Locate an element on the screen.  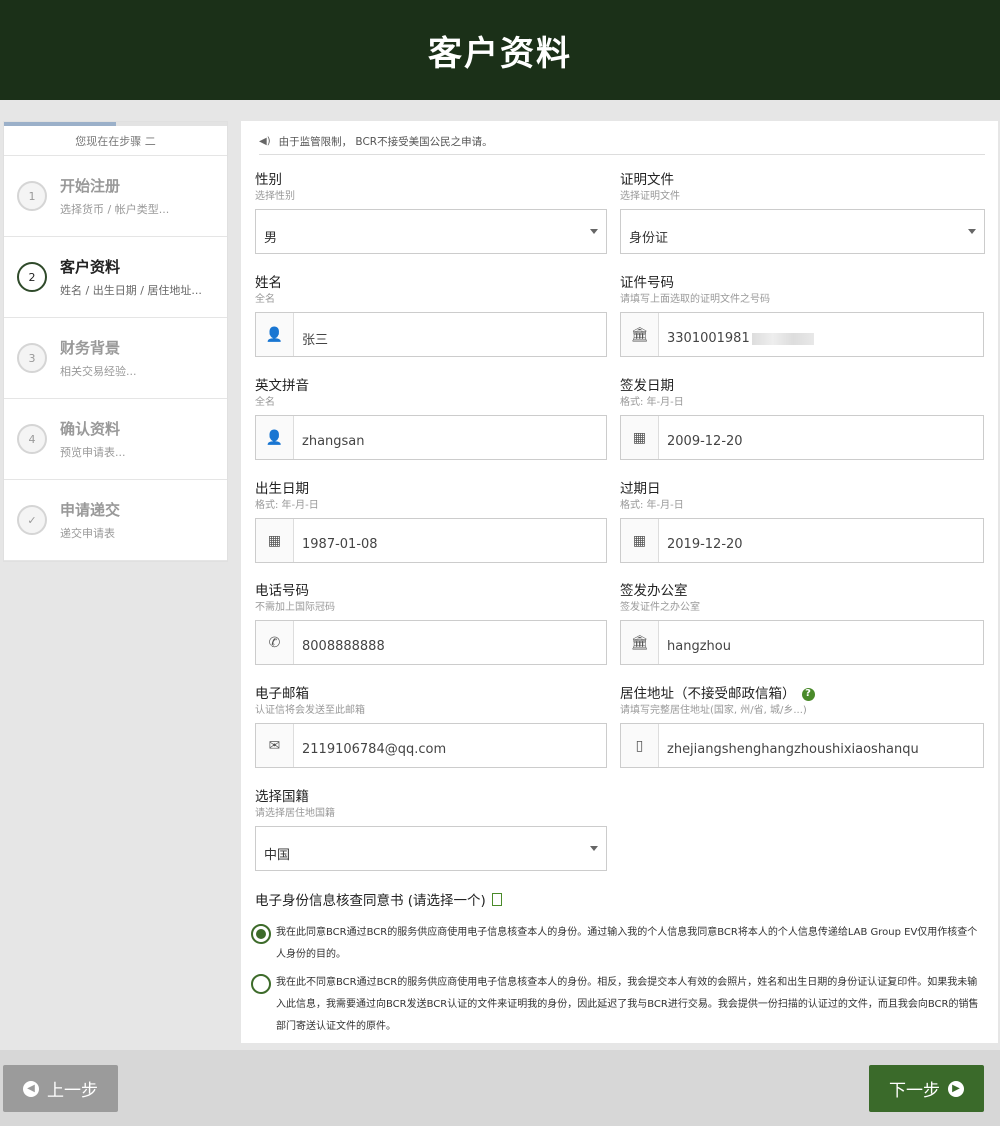
input-value: zhejiangshenghangzhoushixiaoshanqu is located at coordinates (793, 749).